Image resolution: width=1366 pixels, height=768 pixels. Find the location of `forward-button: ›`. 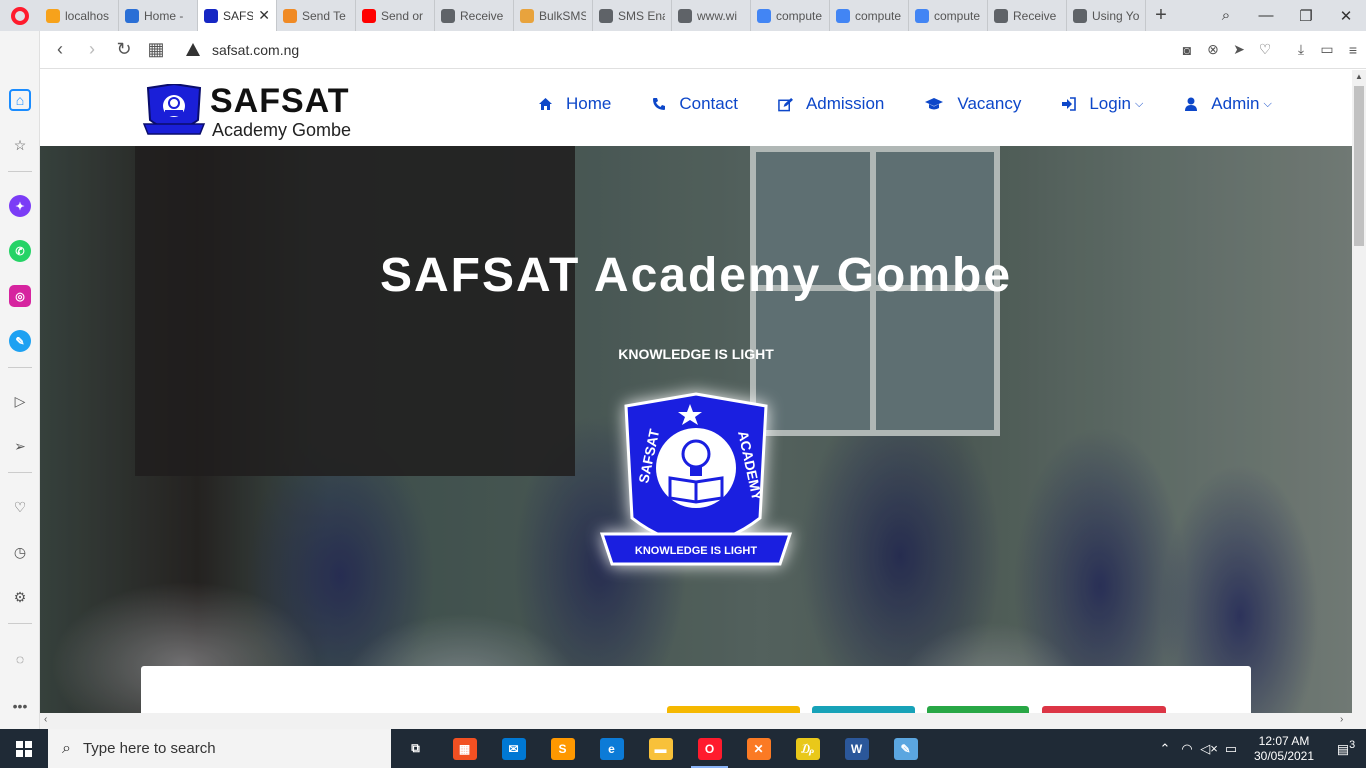

forward-button: › is located at coordinates (92, 49).